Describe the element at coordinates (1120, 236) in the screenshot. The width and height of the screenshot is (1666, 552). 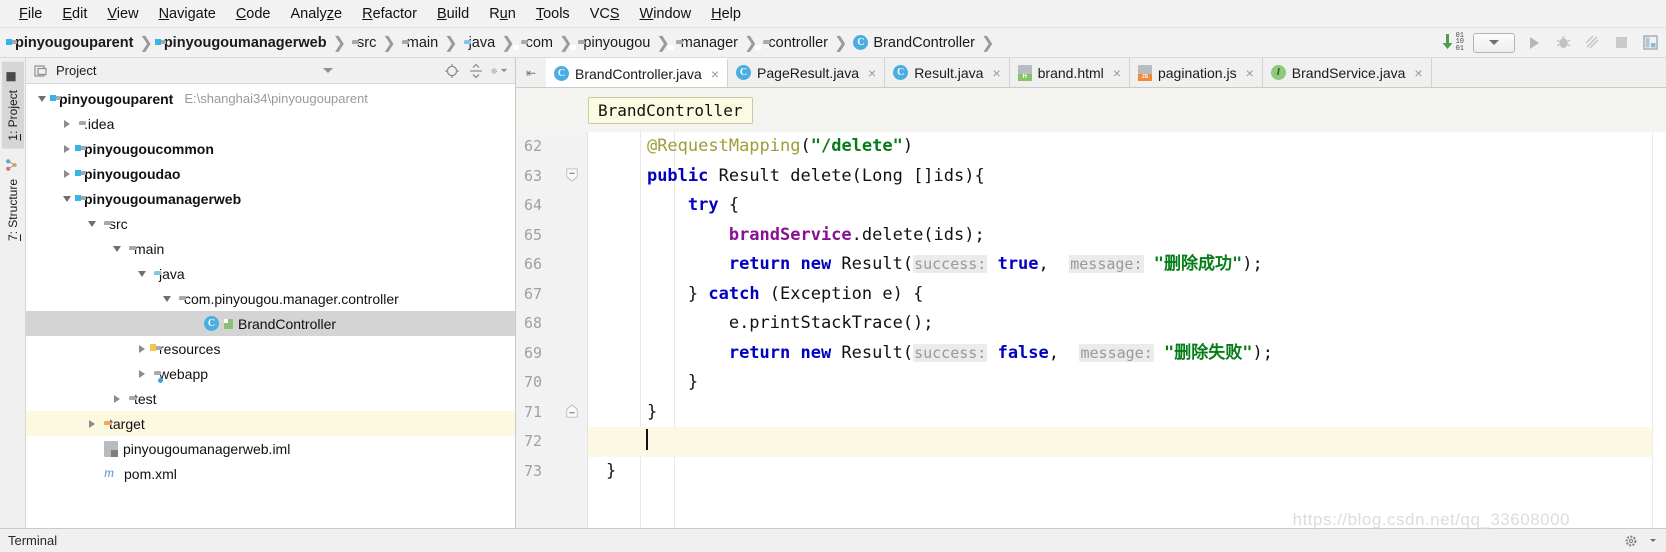
I see `code-line-65: brandService.delete(ids);` at that location.